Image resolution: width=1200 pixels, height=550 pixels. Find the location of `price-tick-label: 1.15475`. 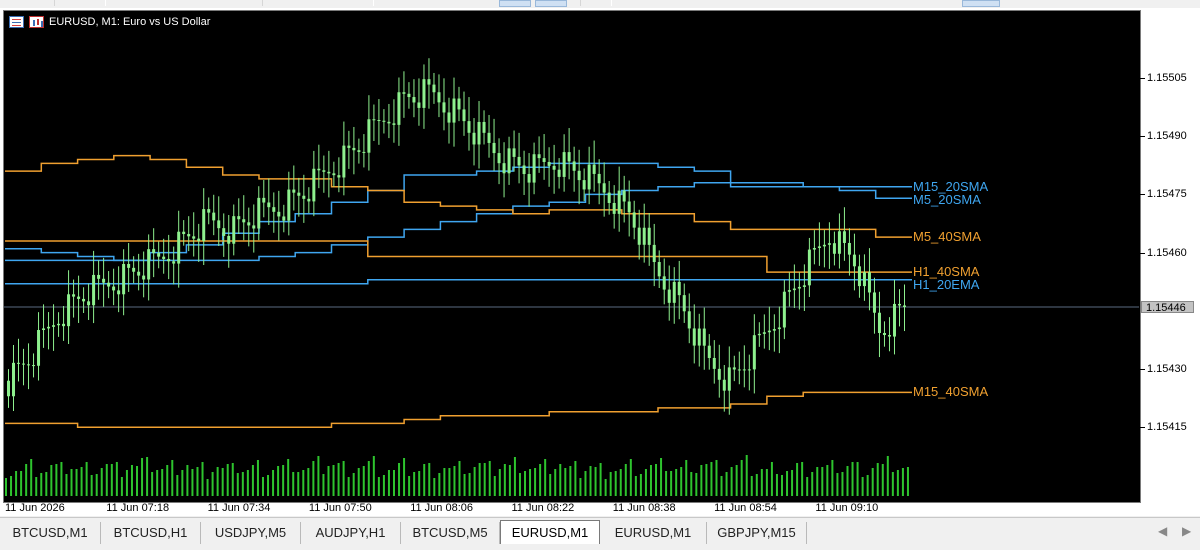

price-tick-label: 1.15475 is located at coordinates (1167, 194).